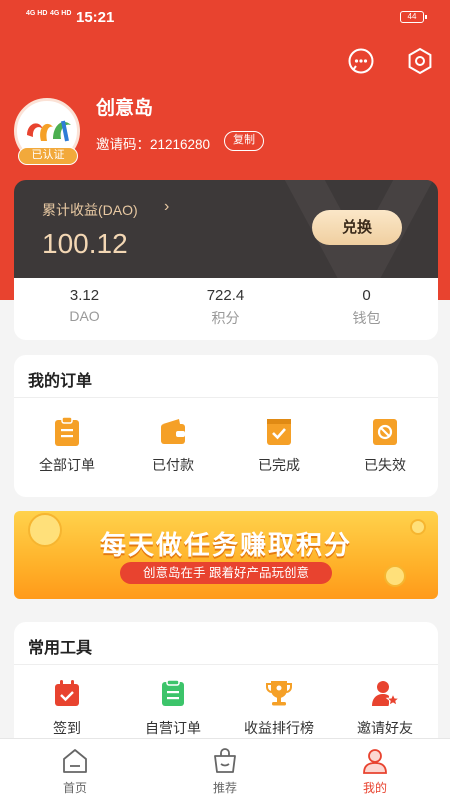 This screenshot has height=800, width=450. Describe the element at coordinates (385, 693) in the screenshot. I see `user-star-icon` at that location.